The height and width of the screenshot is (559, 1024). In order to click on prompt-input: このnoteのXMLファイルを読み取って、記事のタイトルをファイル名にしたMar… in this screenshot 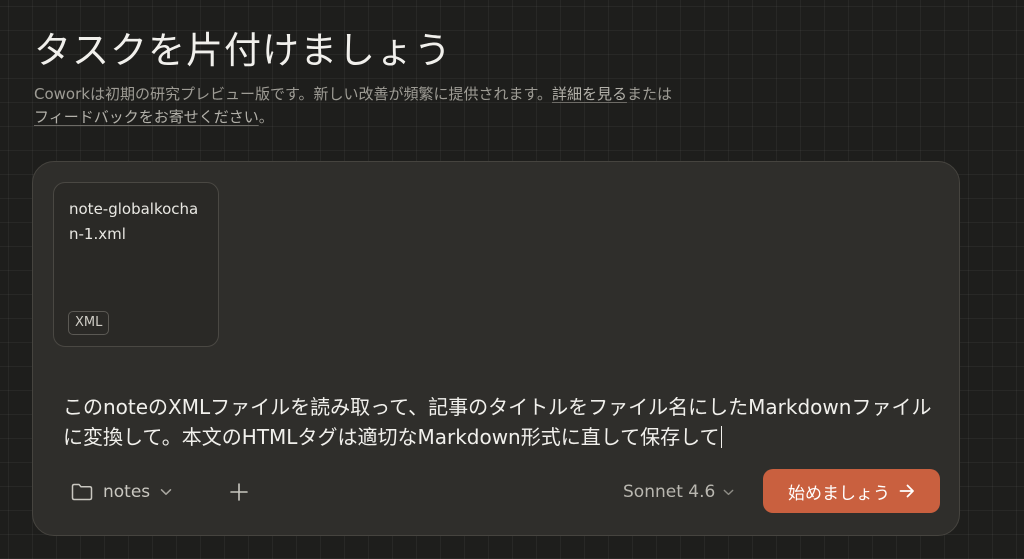, I will do `click(503, 422)`.